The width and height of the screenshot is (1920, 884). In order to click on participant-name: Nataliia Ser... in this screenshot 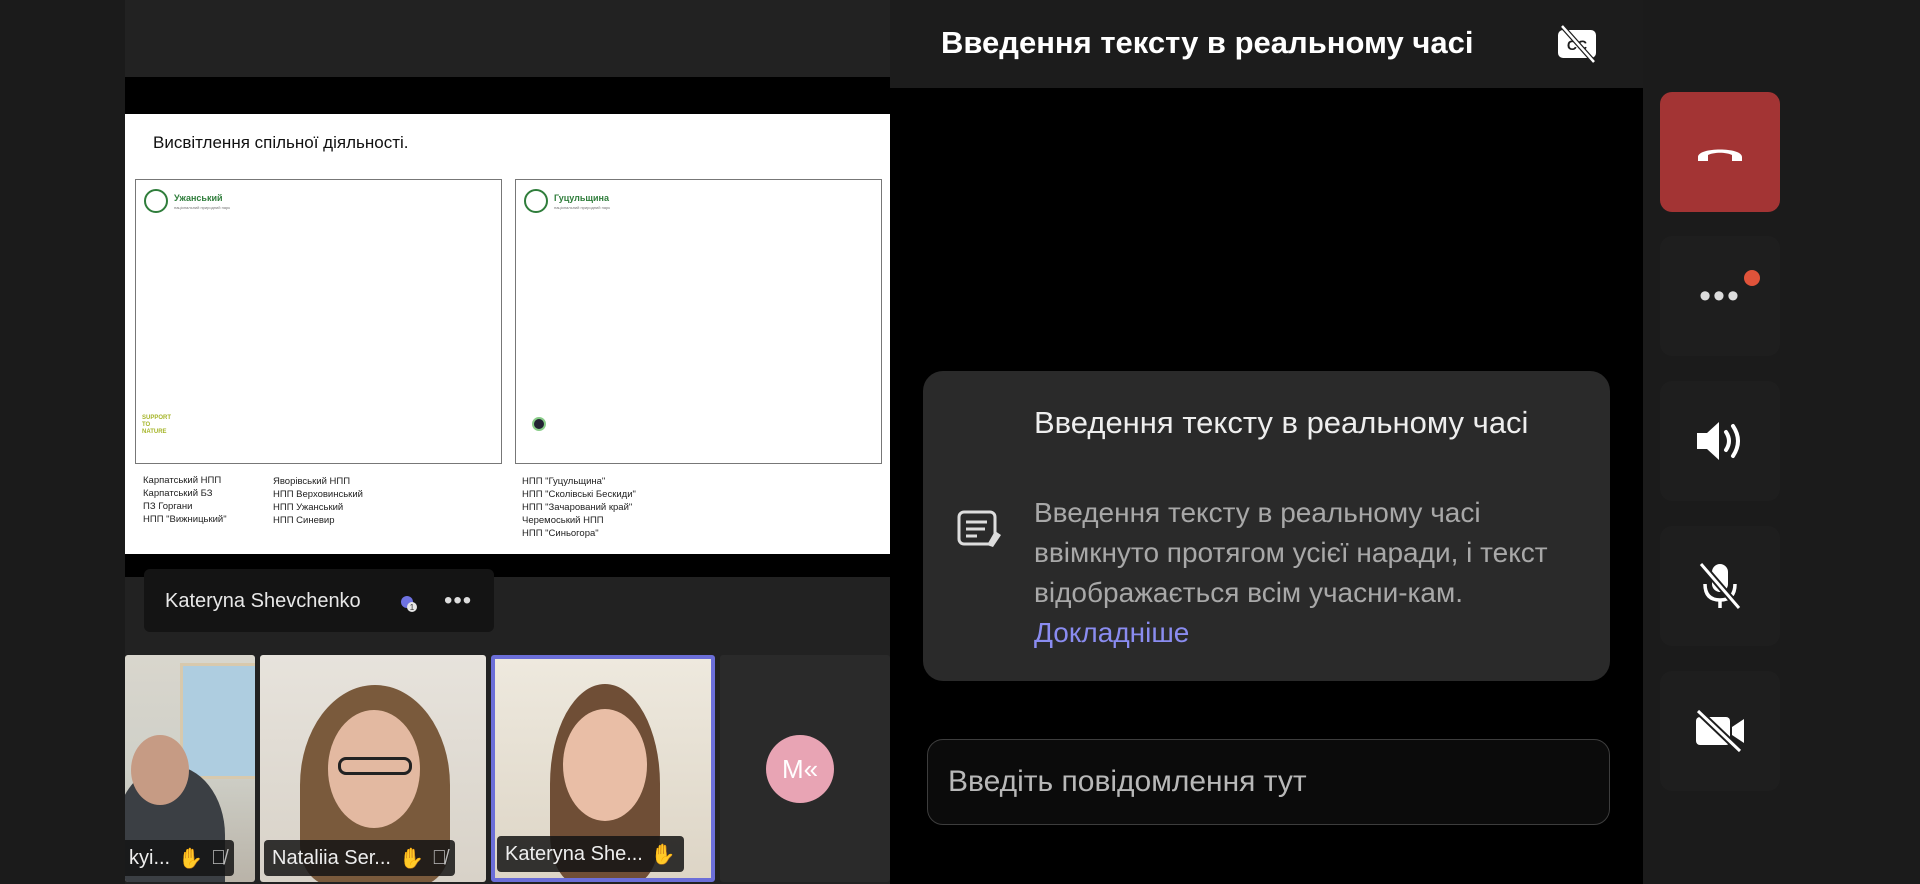, I will do `click(331, 857)`.